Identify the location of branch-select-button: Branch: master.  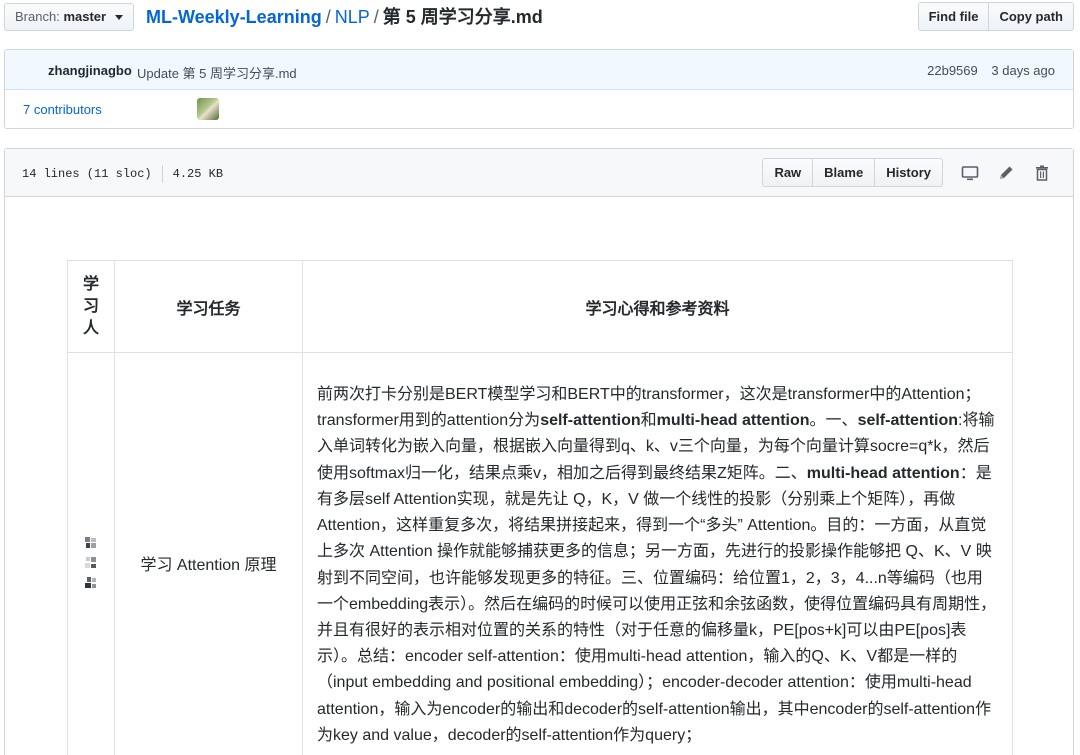
(69, 17).